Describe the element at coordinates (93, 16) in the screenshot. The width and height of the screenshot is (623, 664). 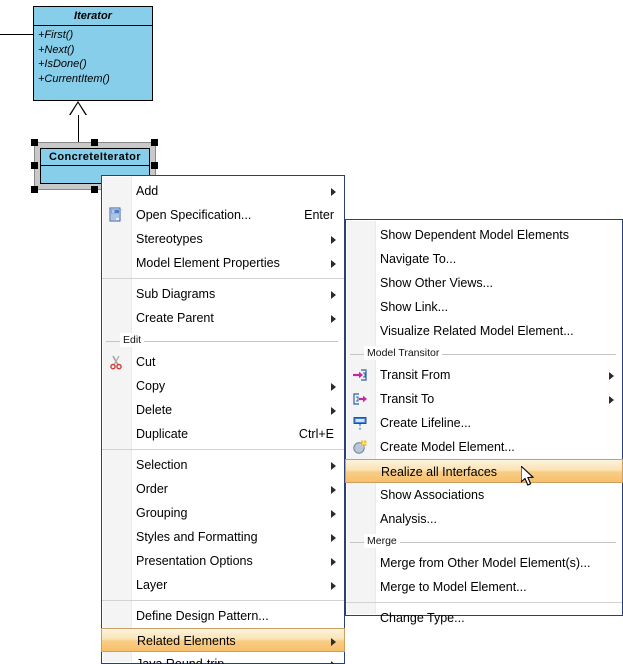
I see `uml-class-iterator-title: Iterator` at that location.